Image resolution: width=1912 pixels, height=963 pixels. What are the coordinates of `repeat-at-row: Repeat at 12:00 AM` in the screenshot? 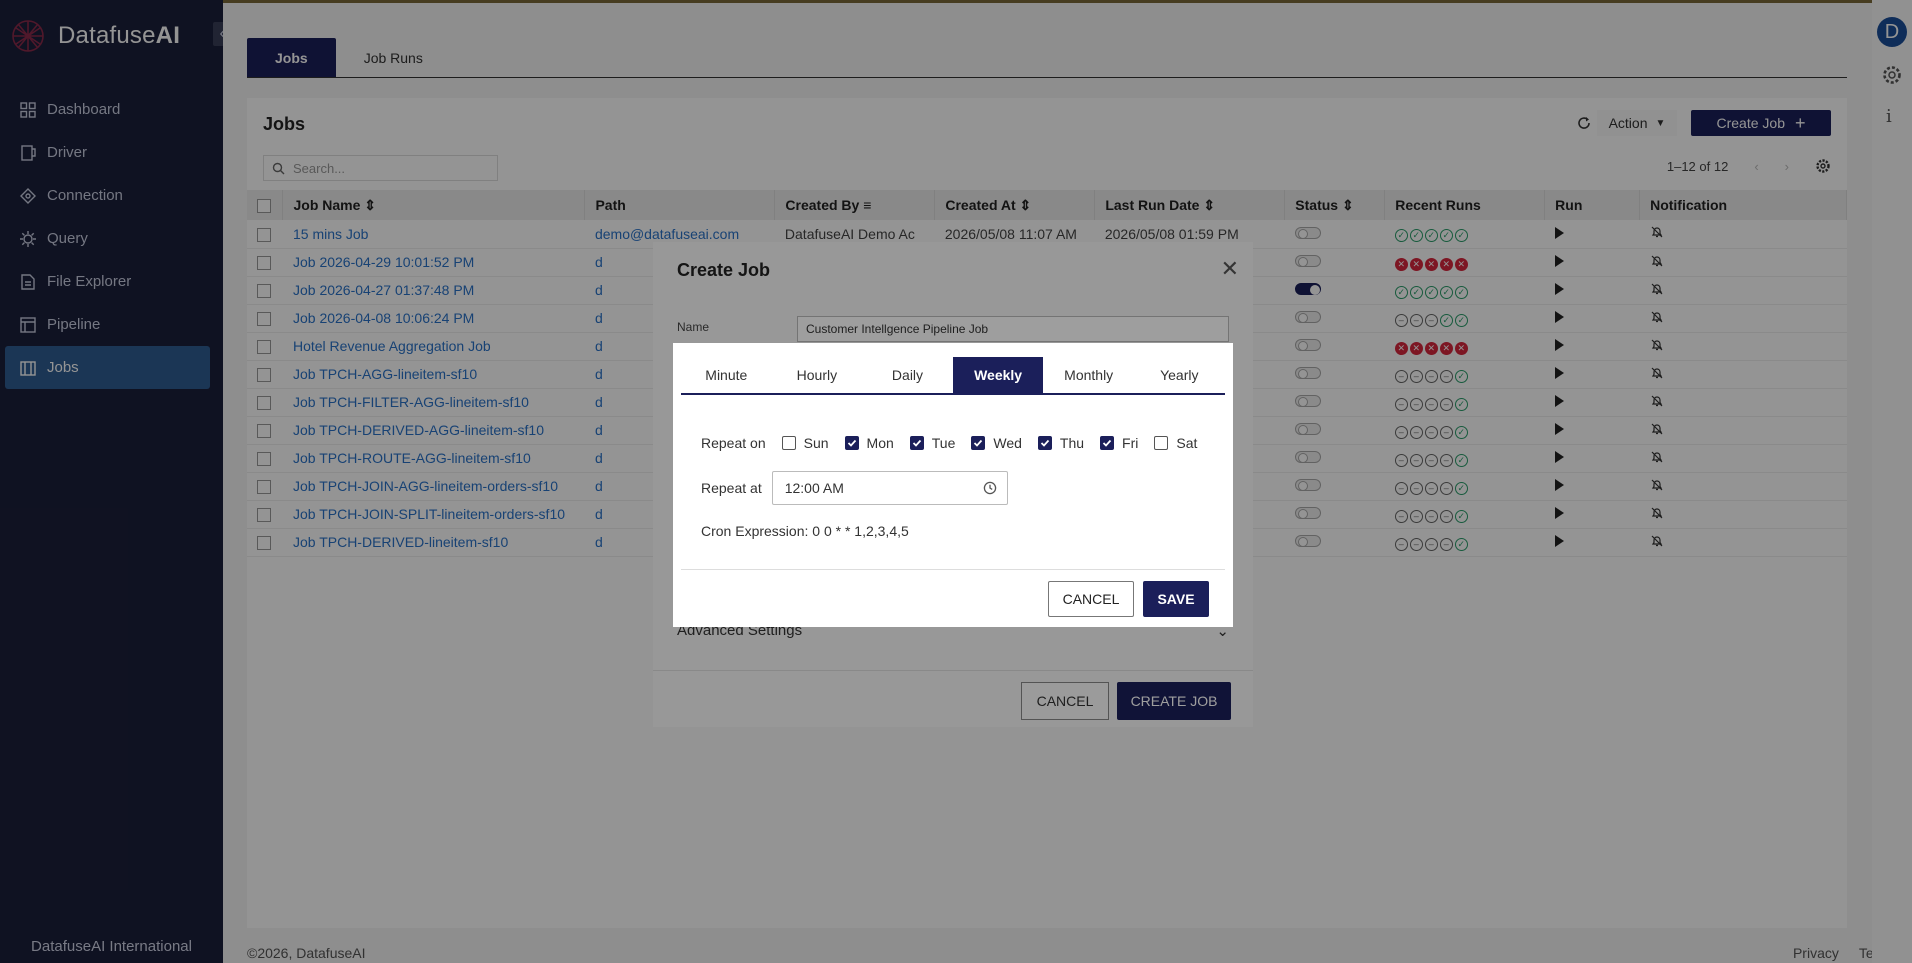 It's located at (854, 488).